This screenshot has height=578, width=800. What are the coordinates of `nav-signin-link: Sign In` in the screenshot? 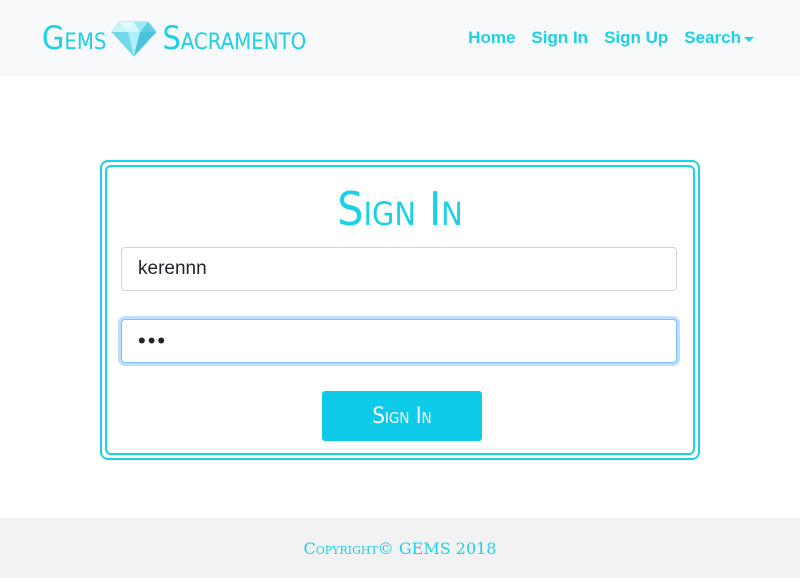 It's located at (559, 38).